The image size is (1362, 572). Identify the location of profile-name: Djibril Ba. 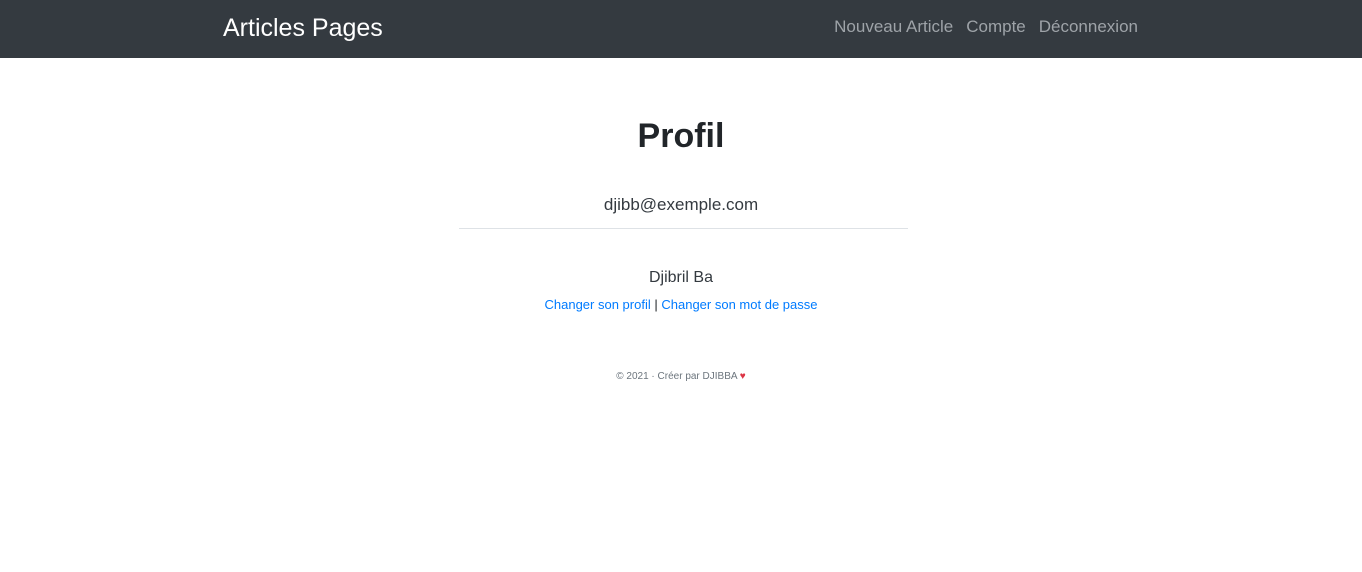
(680, 277).